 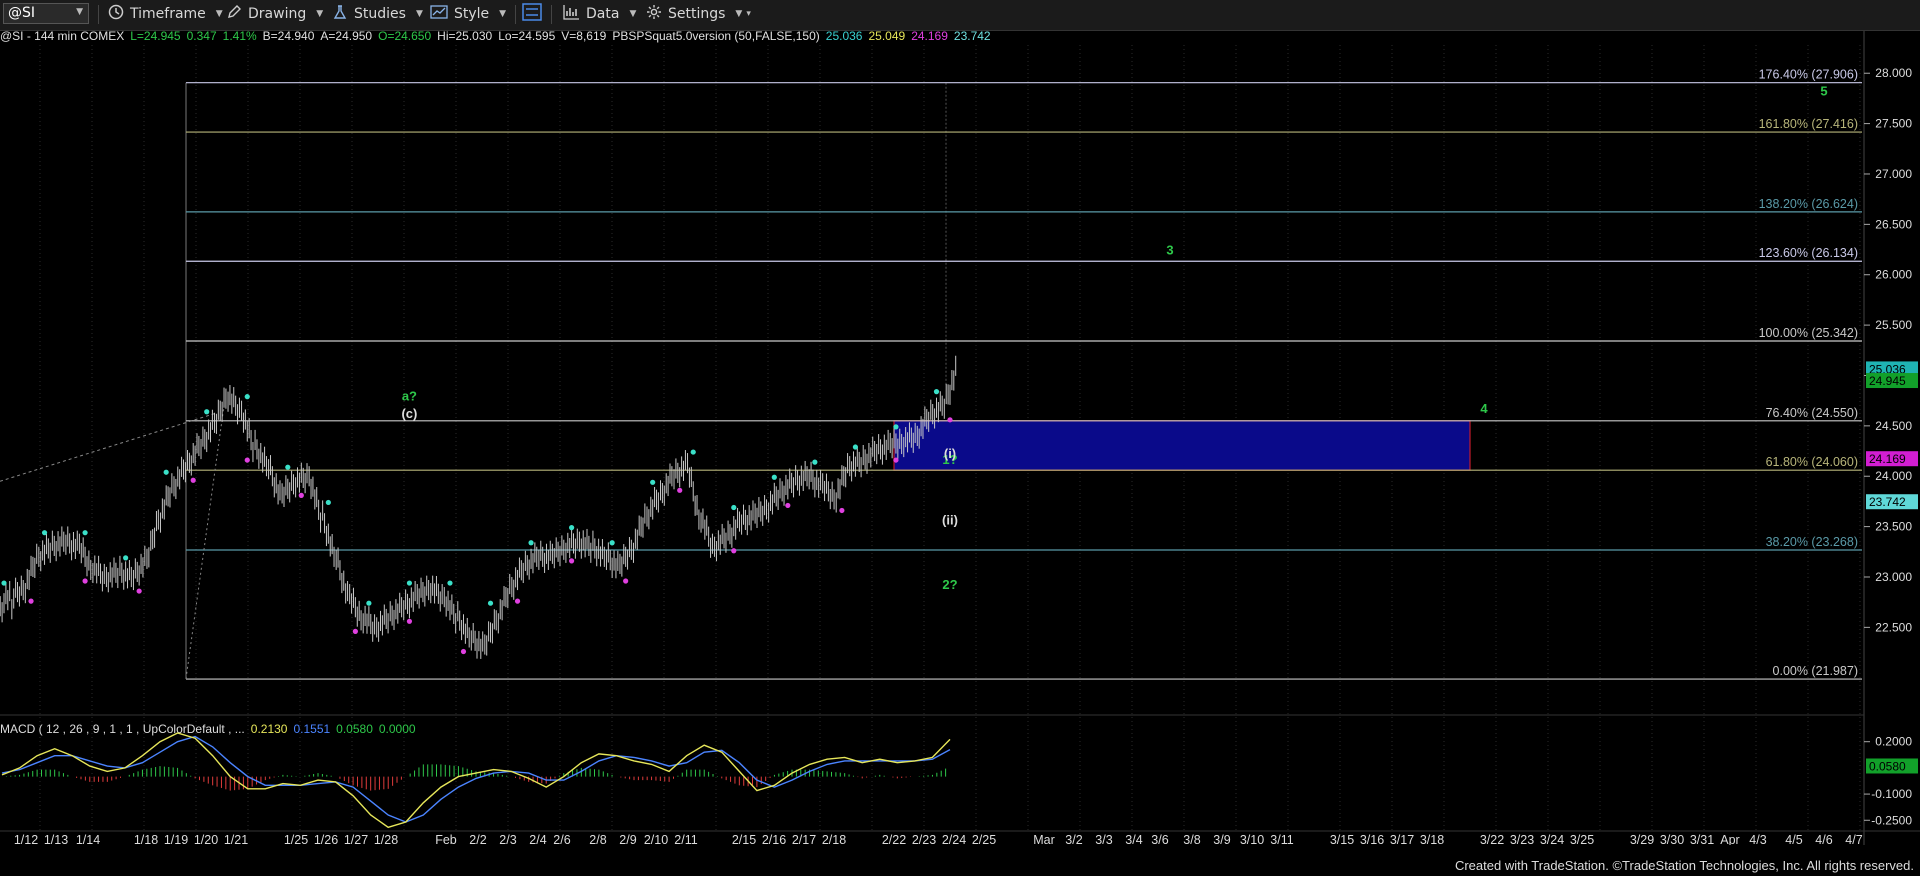 What do you see at coordinates (354, 729) in the screenshot?
I see `macd-header-value: 0.0580` at bounding box center [354, 729].